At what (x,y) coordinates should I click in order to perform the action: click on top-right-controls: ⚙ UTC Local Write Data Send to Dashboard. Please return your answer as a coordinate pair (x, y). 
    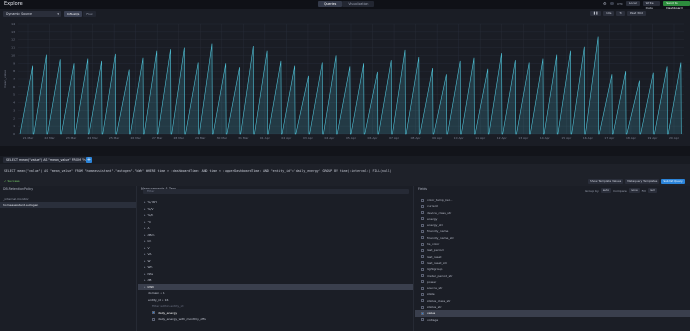
    Looking at the image, I should click on (646, 5).